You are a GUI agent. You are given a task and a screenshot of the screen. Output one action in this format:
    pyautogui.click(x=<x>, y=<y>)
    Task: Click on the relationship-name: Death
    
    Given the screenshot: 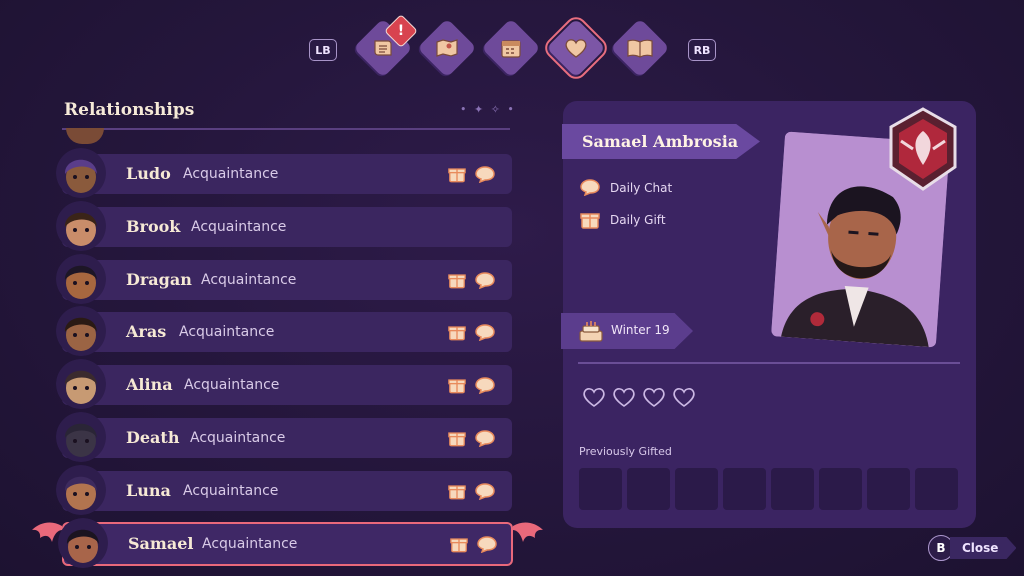 What is the action you would take?
    pyautogui.click(x=153, y=437)
    